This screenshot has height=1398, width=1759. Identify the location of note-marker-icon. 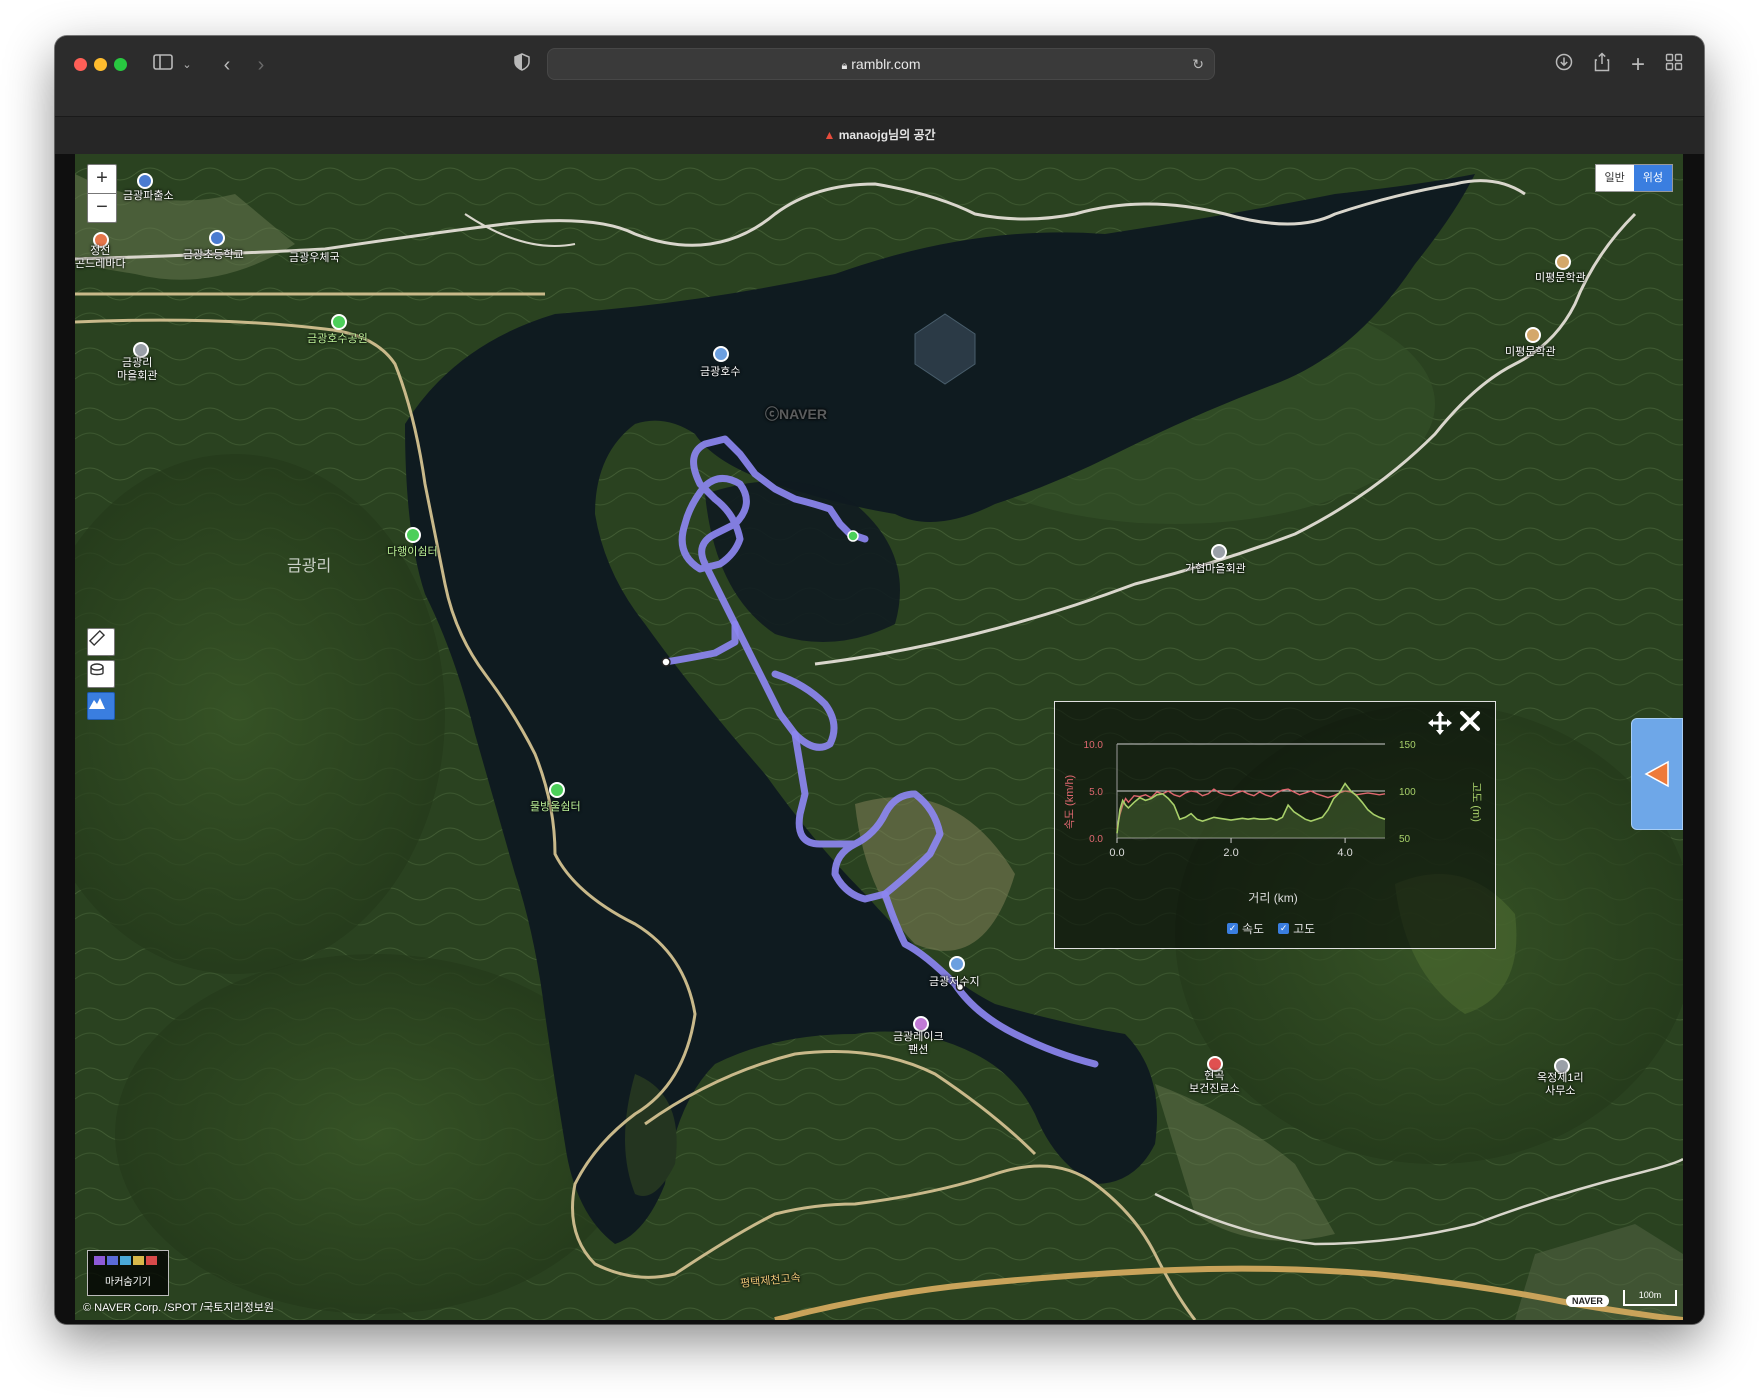
(125, 1260).